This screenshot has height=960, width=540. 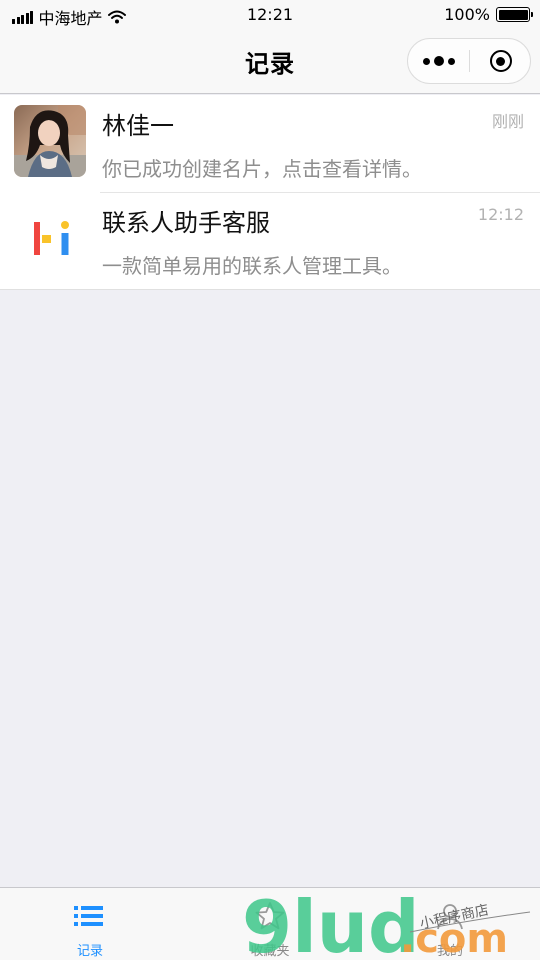 What do you see at coordinates (270, 63) in the screenshot?
I see `nav-bar: 记录` at bounding box center [270, 63].